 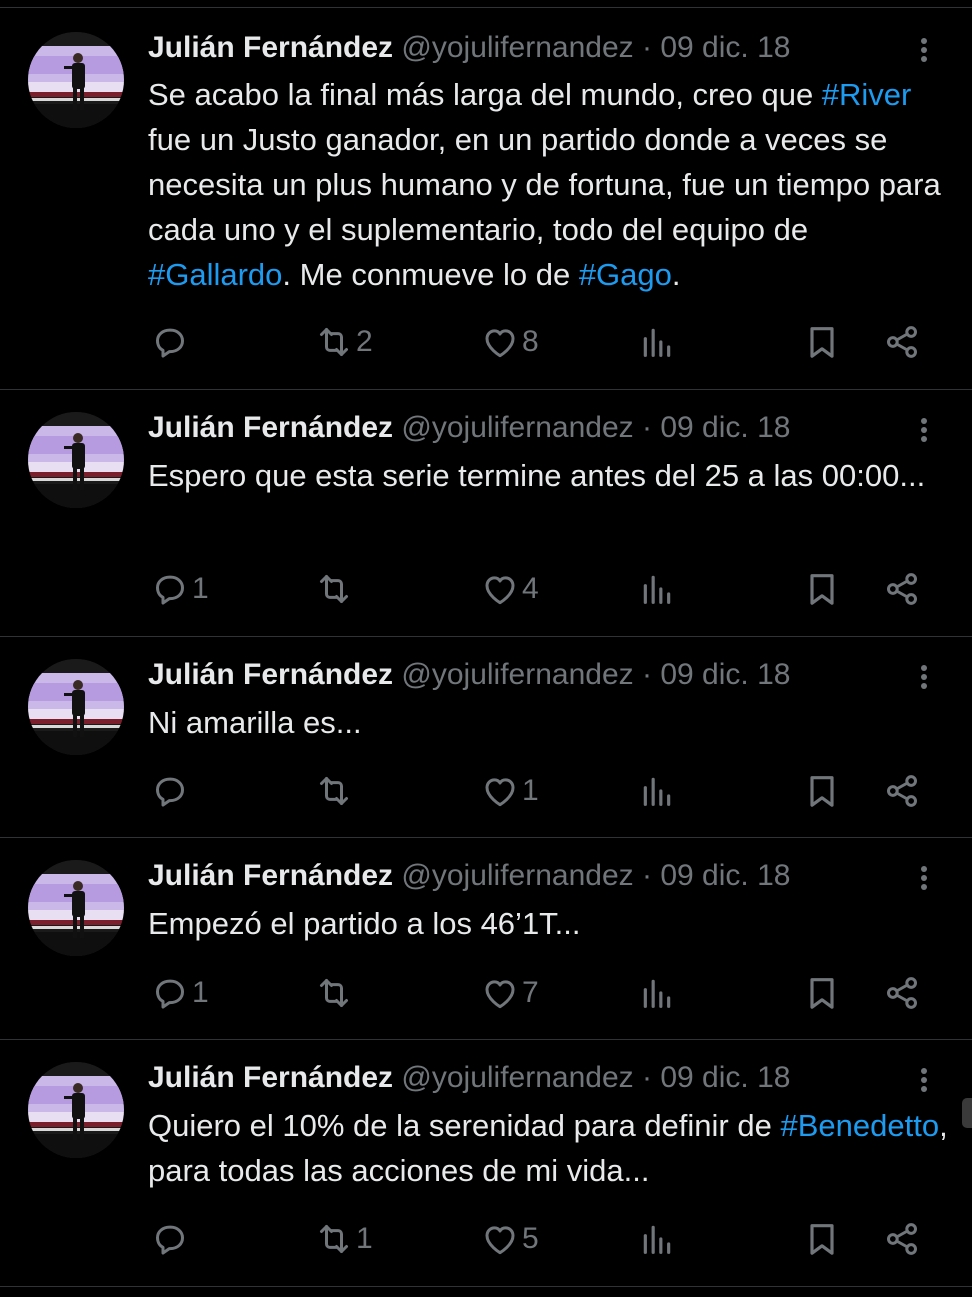 I want to click on hashtag-link: #Gago, so click(x=625, y=274).